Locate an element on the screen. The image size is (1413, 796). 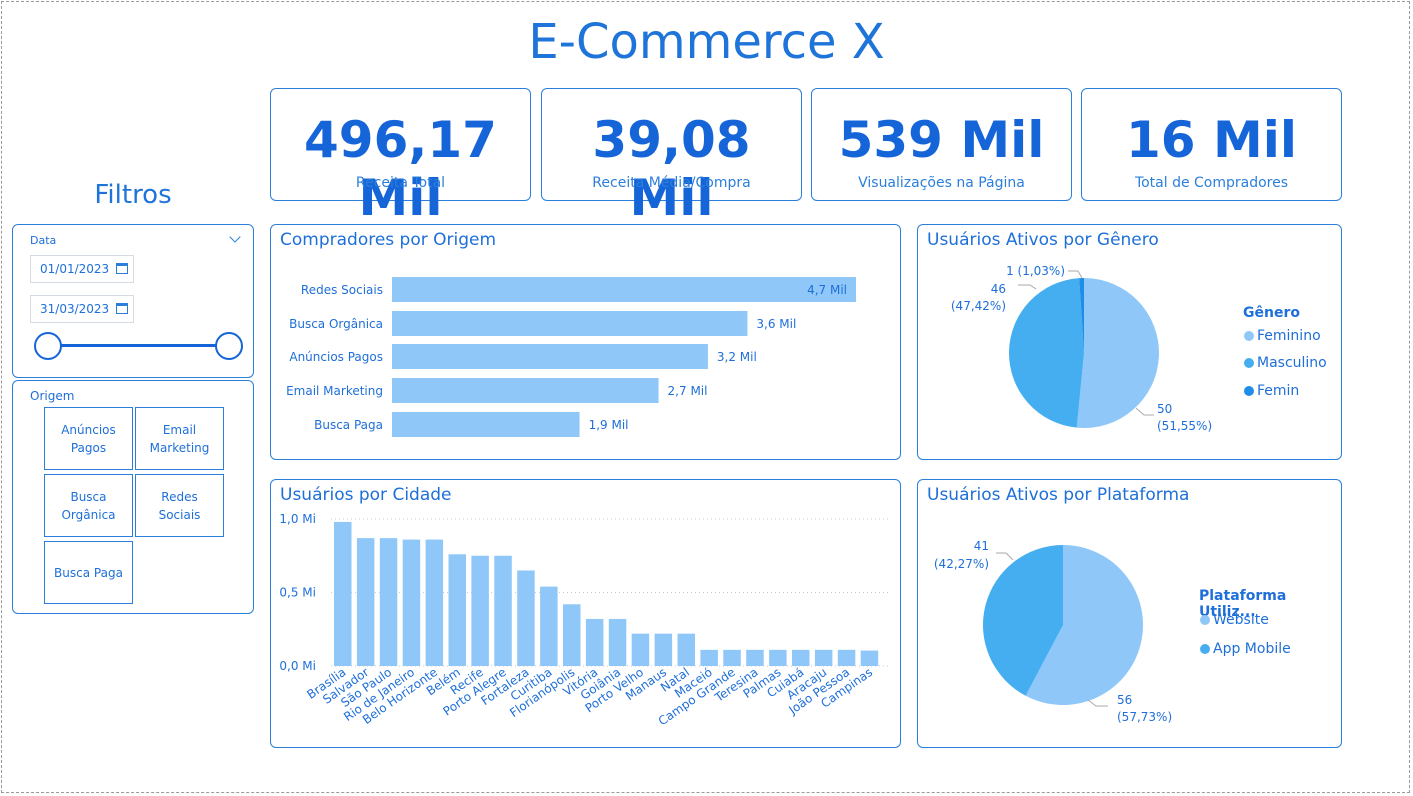
filters-title: Filtros is located at coordinates (133, 195).